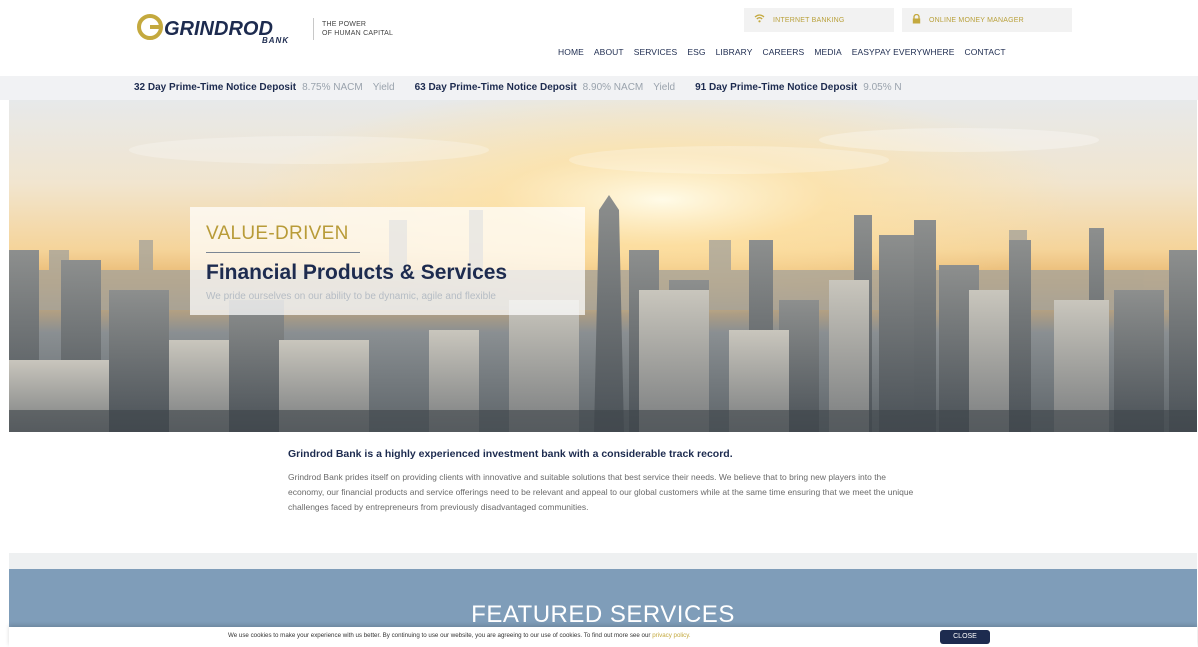  What do you see at coordinates (283, 252) in the screenshot?
I see `hero-divider` at bounding box center [283, 252].